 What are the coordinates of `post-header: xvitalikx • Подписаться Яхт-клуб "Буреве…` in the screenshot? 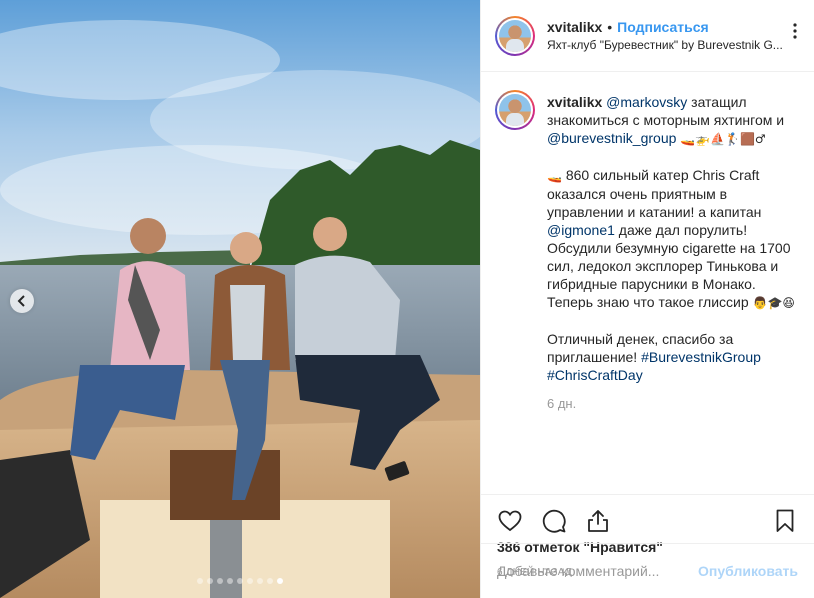 It's located at (647, 36).